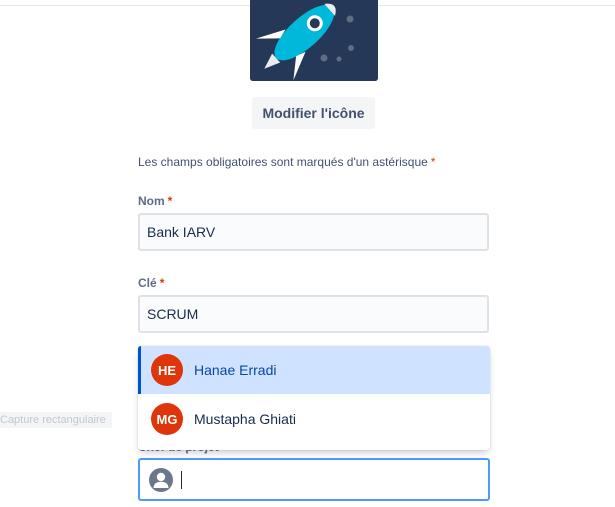 Image resolution: width=615 pixels, height=507 pixels. Describe the element at coordinates (56, 420) in the screenshot. I see `background-tooltip-text: Capture rectangulaire` at that location.